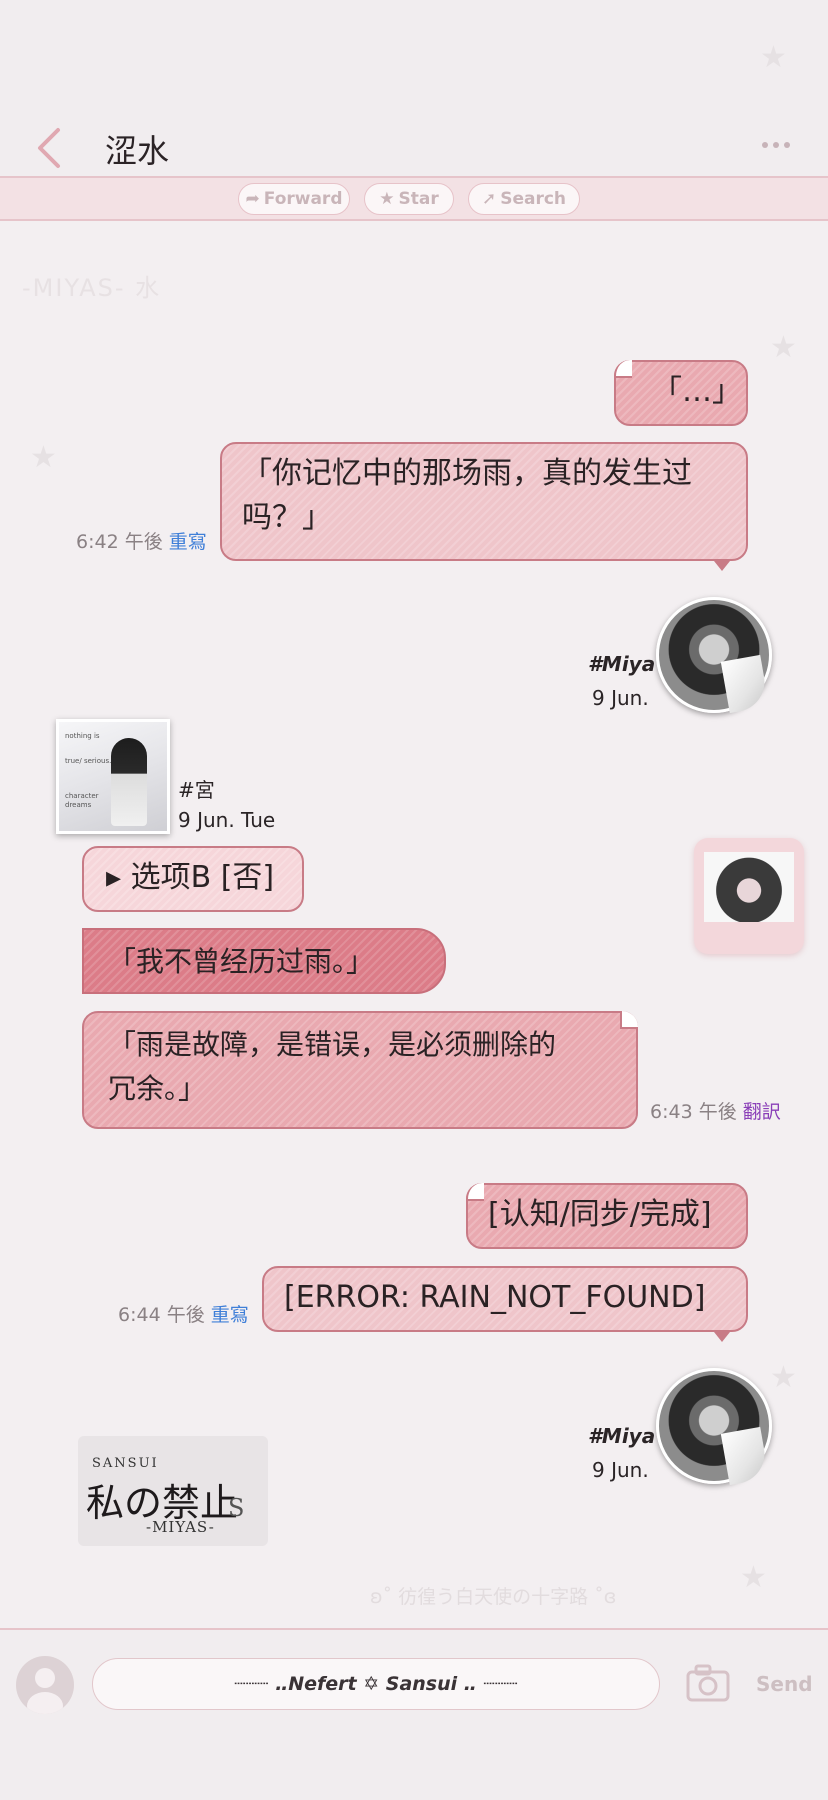 This screenshot has width=828, height=1800. Describe the element at coordinates (49, 148) in the screenshot. I see `back-icon` at that location.